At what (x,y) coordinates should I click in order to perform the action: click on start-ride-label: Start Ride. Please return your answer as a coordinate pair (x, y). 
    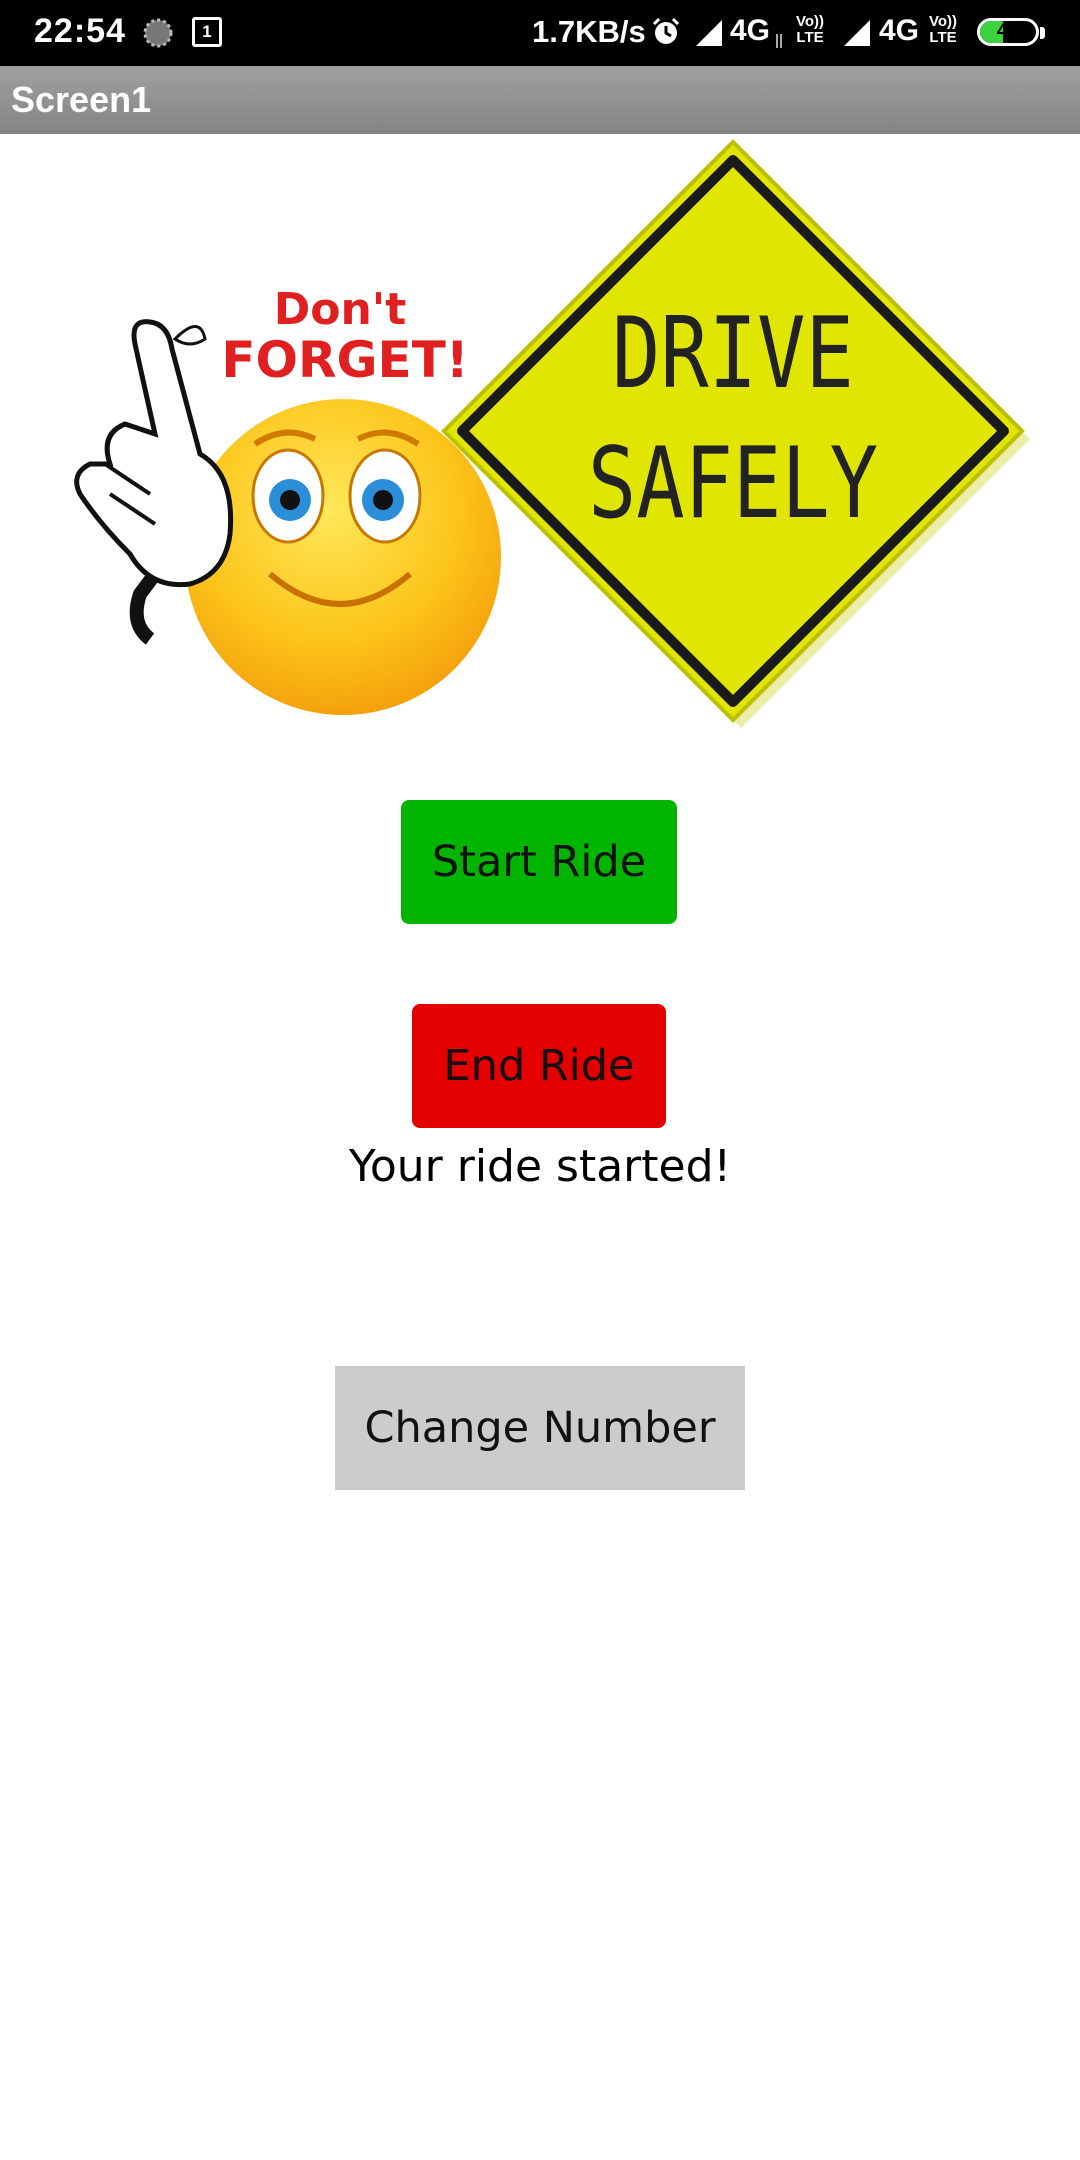
    Looking at the image, I should click on (539, 862).